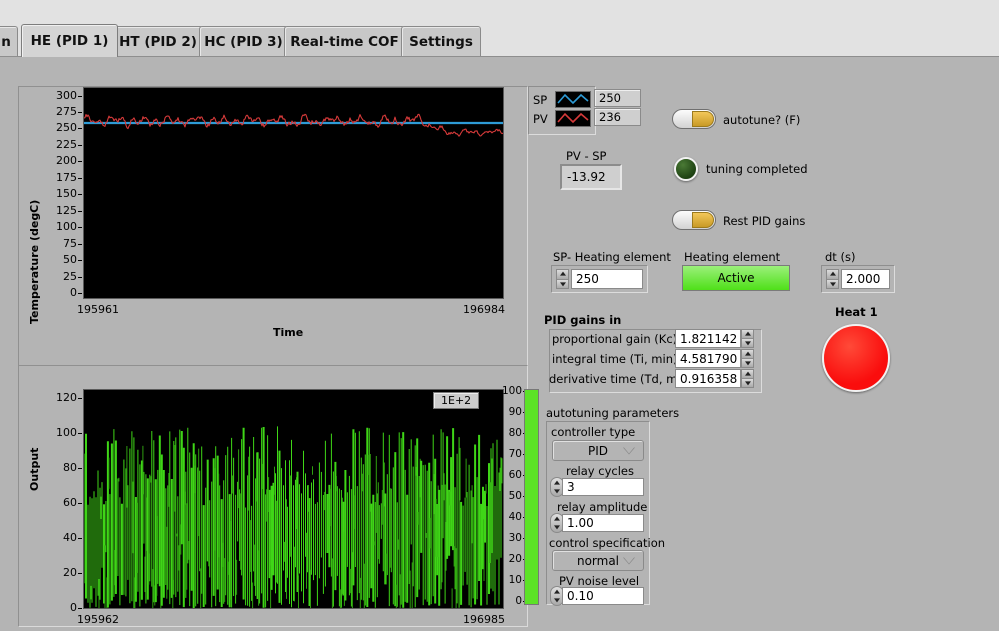  I want to click on output-plot-area, so click(293, 499).